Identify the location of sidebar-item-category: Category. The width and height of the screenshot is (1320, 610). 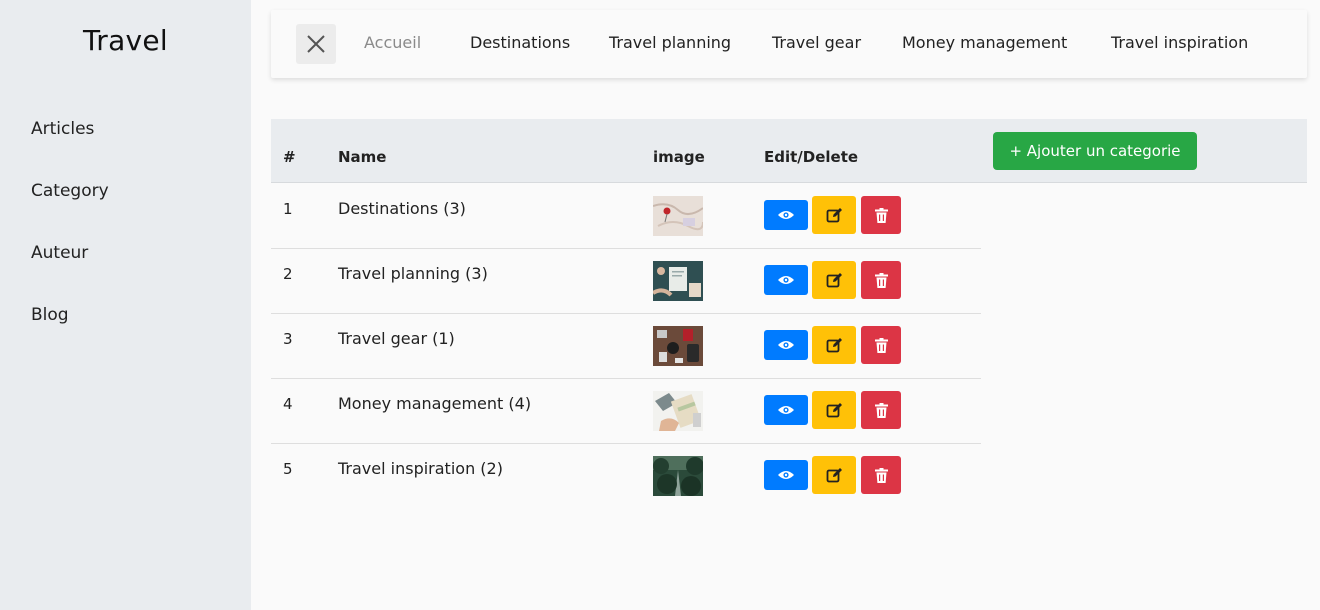
(70, 191).